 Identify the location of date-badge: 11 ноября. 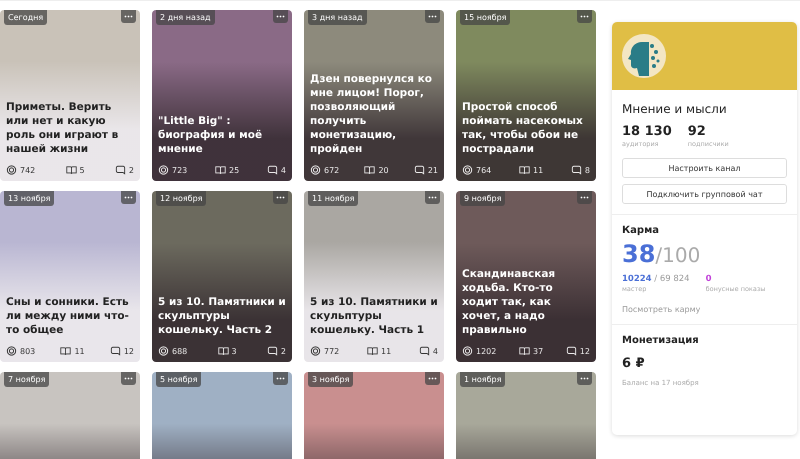
(333, 198).